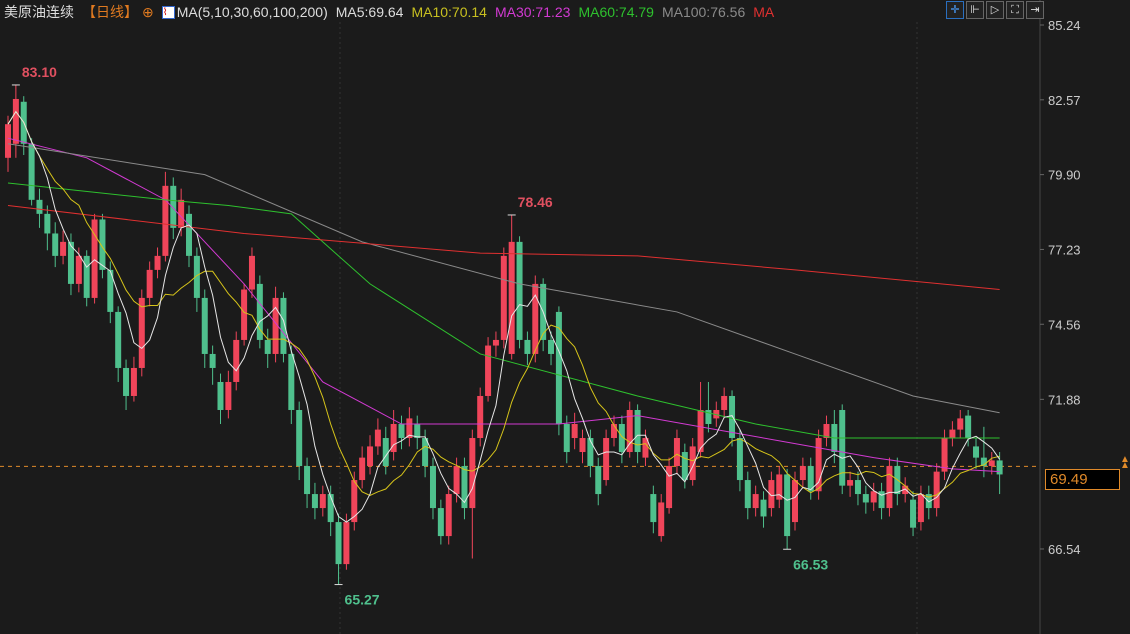  What do you see at coordinates (1125, 463) in the screenshot?
I see `scroll-up-icon: ▲ ▲` at bounding box center [1125, 463].